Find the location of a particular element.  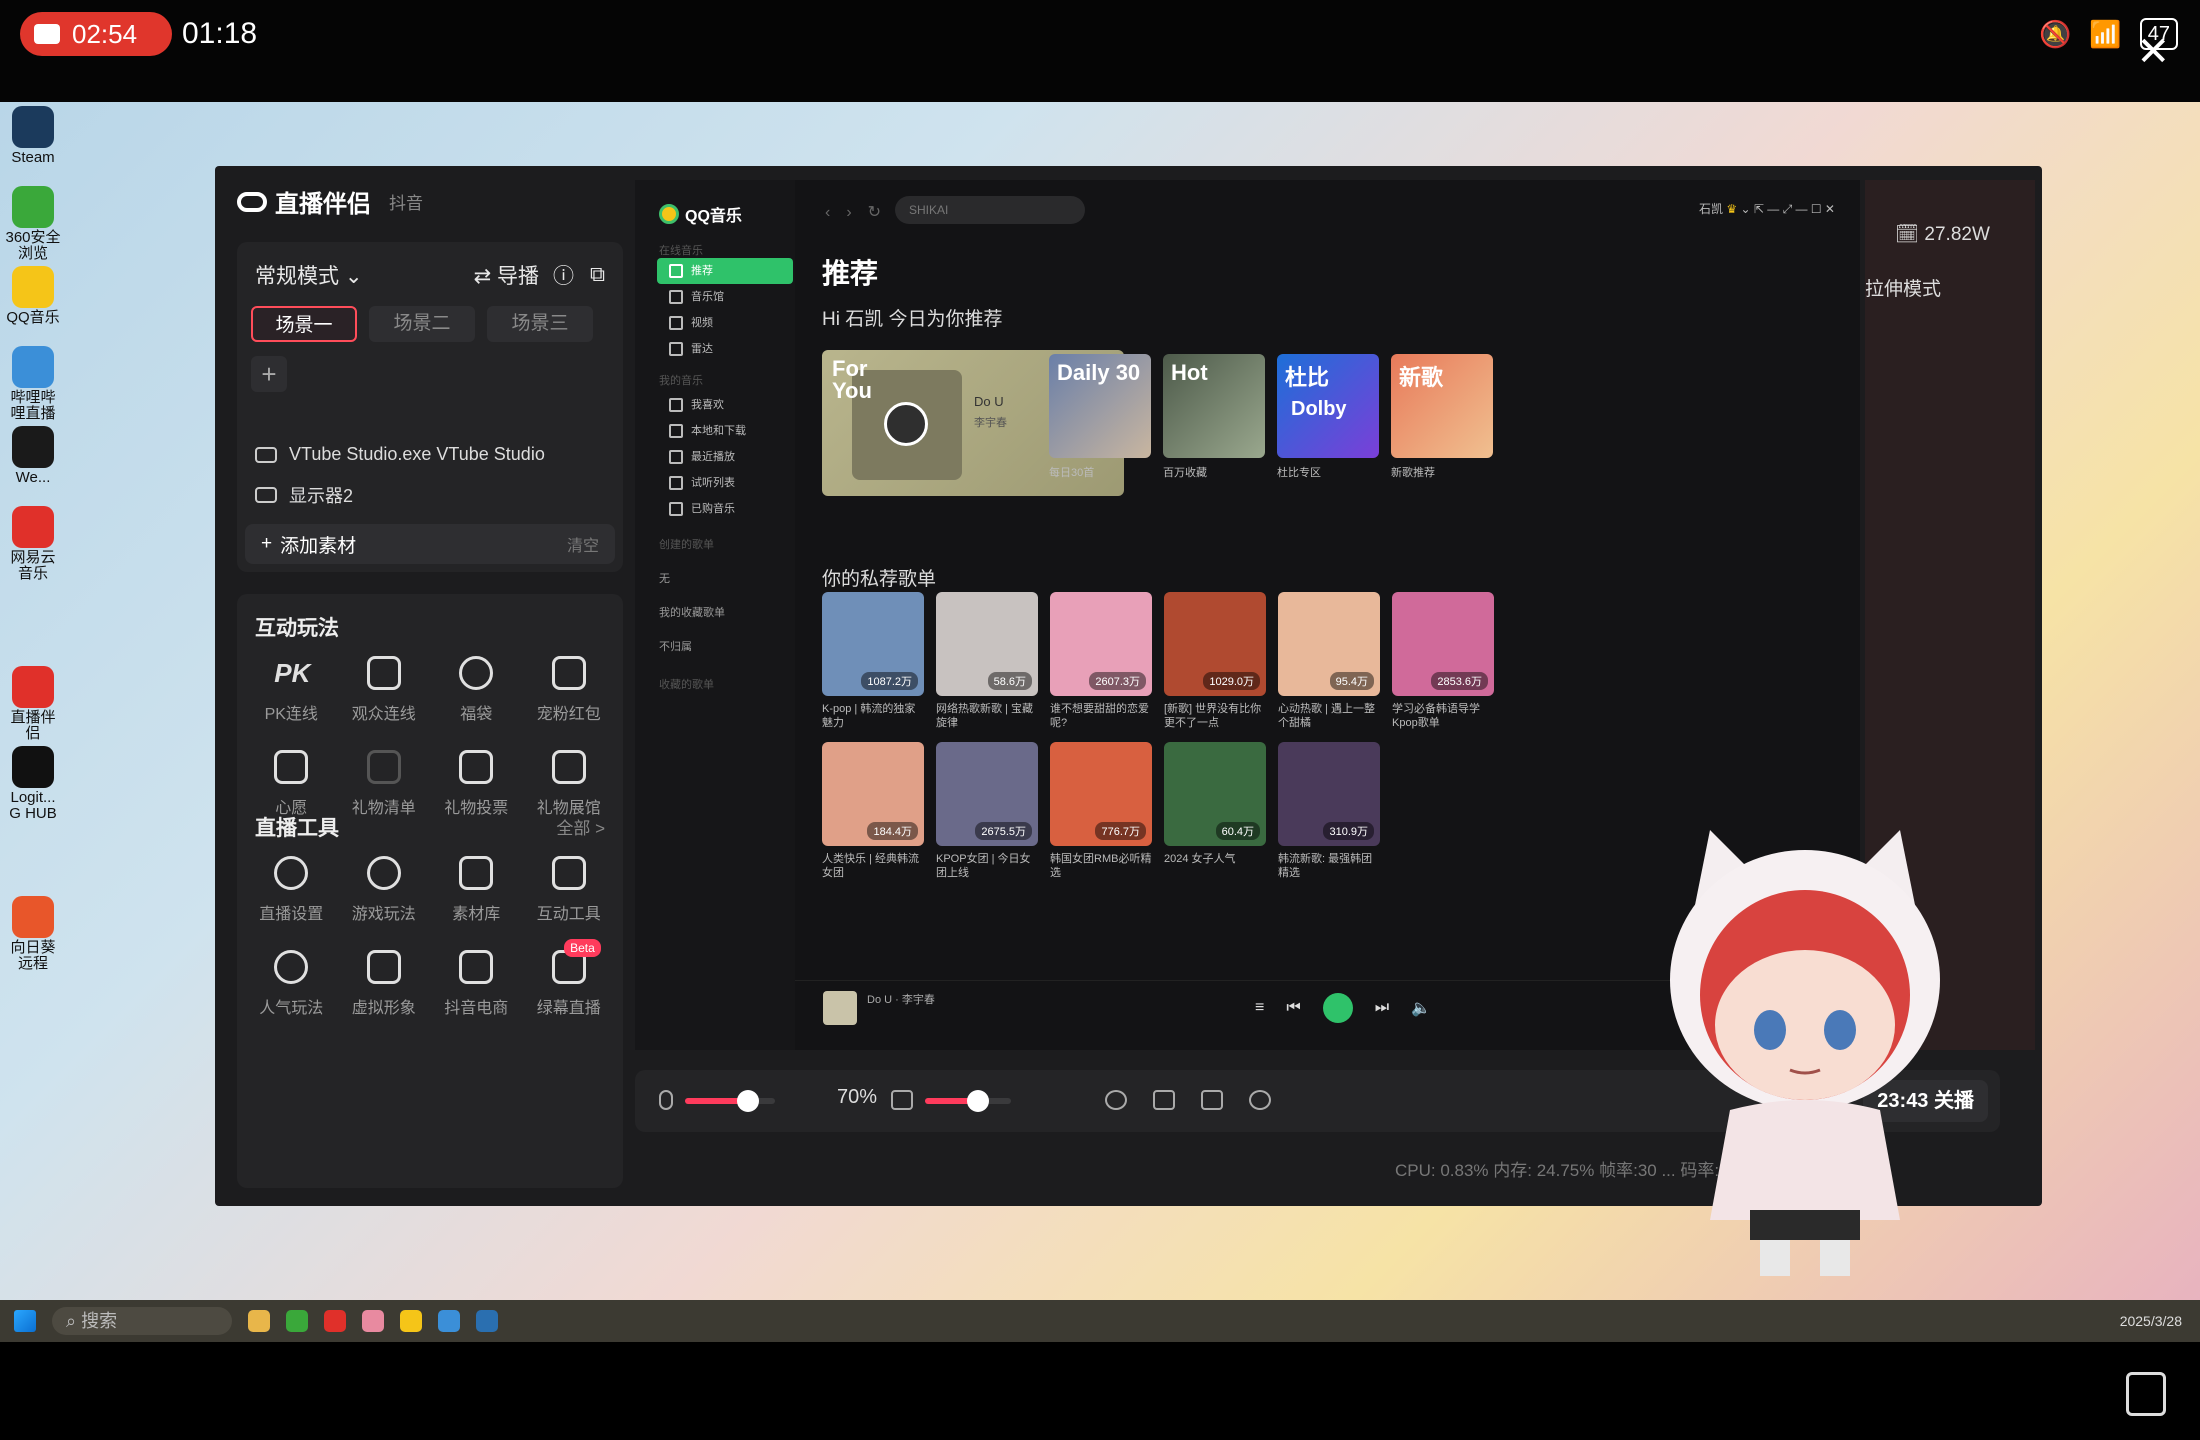

playlist-card: 2853.6万 is located at coordinates (1443, 644).